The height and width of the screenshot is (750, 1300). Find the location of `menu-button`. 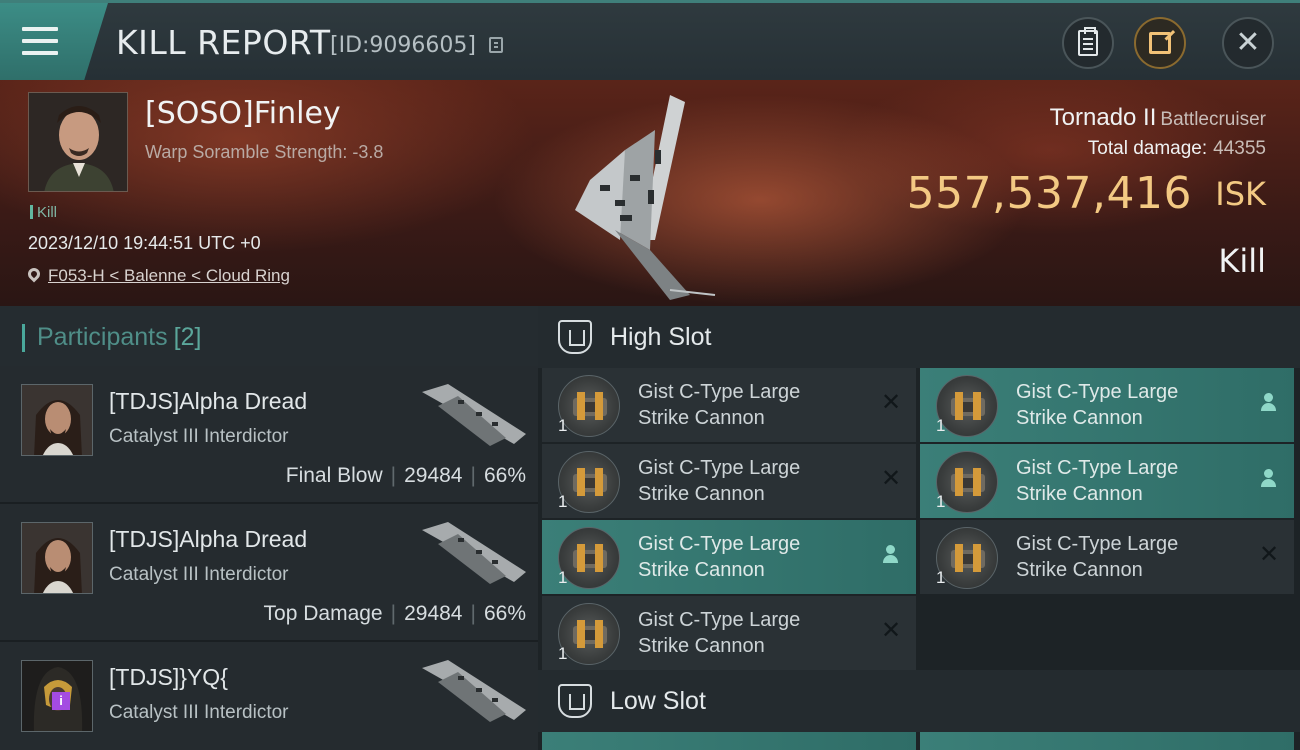

menu-button is located at coordinates (54, 41).